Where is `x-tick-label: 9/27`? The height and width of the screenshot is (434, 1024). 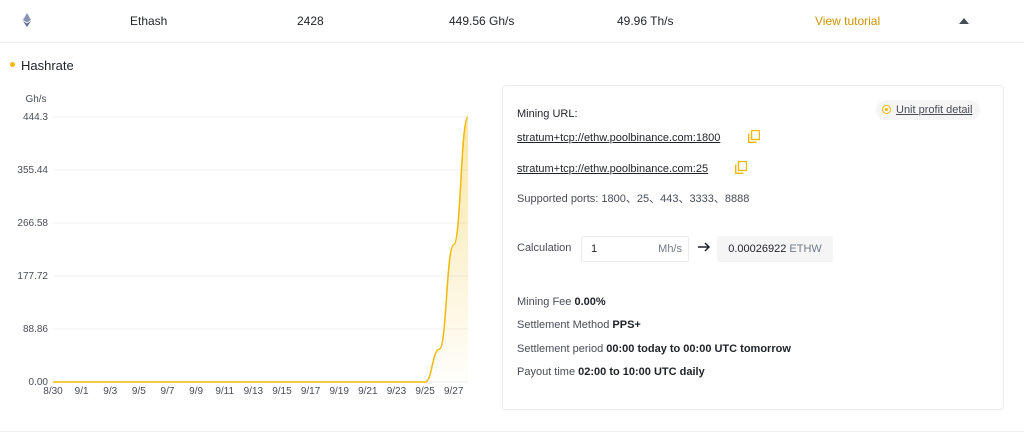 x-tick-label: 9/27 is located at coordinates (454, 391).